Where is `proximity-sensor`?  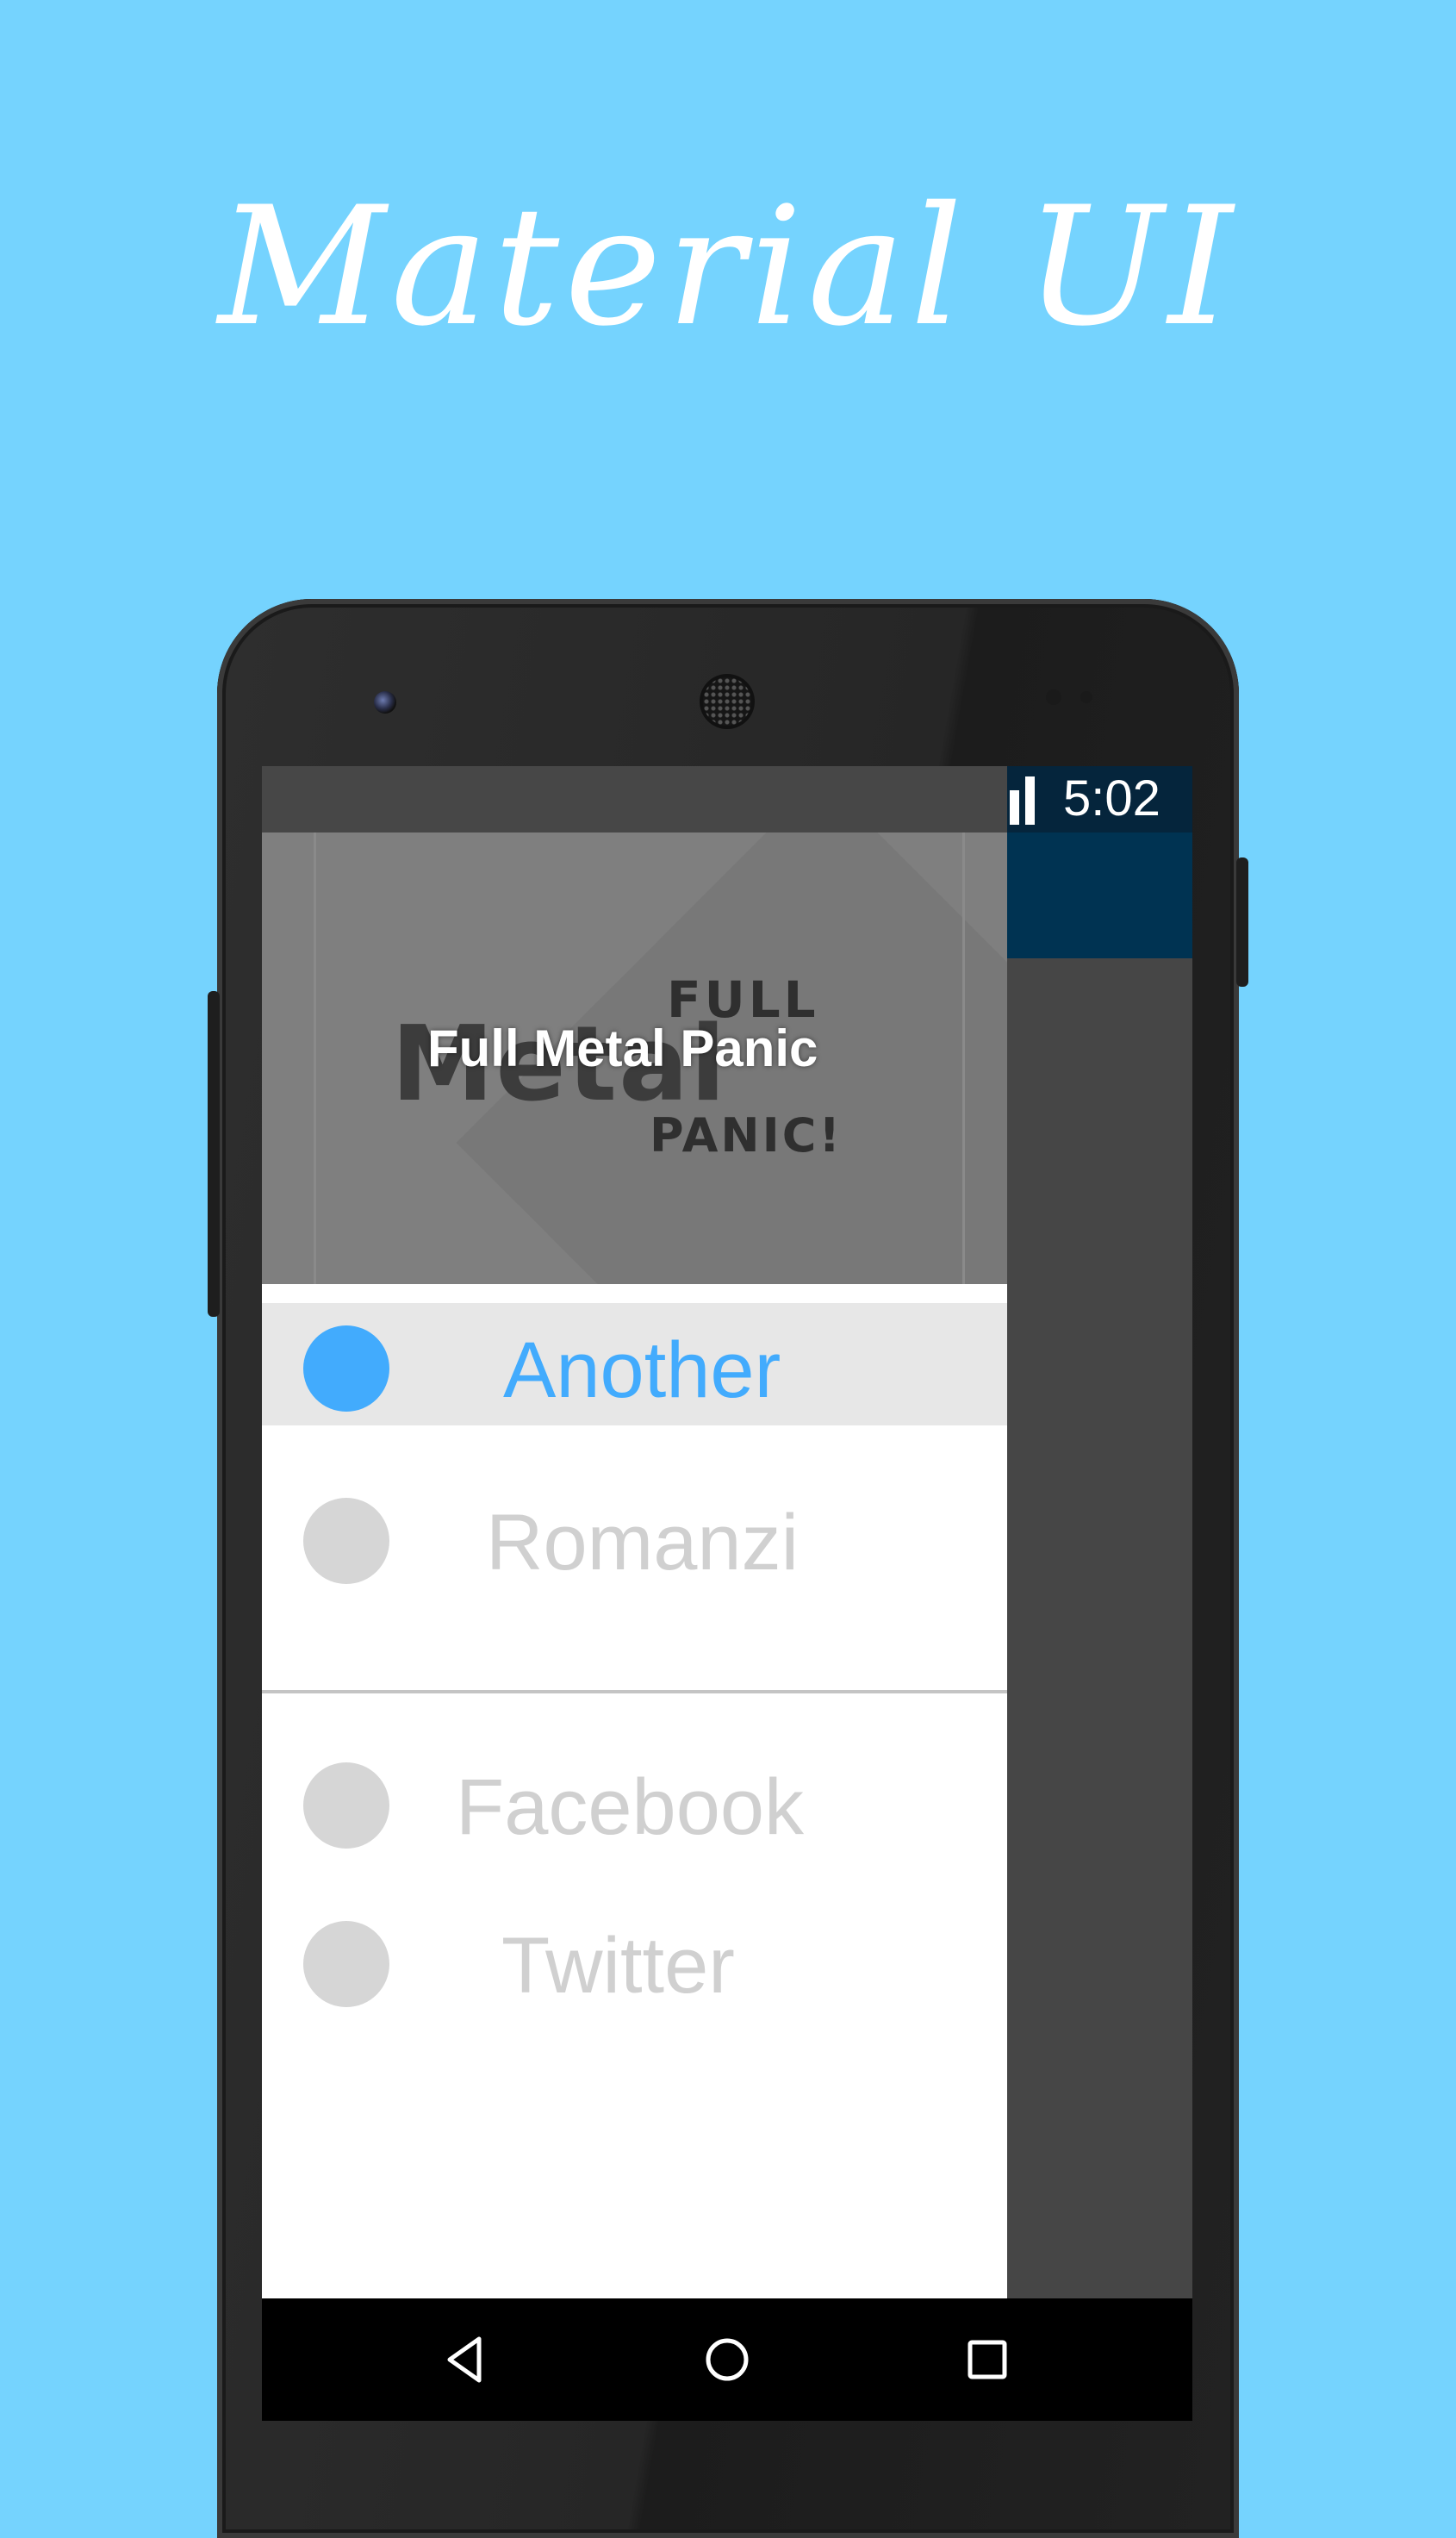 proximity-sensor is located at coordinates (1053, 697).